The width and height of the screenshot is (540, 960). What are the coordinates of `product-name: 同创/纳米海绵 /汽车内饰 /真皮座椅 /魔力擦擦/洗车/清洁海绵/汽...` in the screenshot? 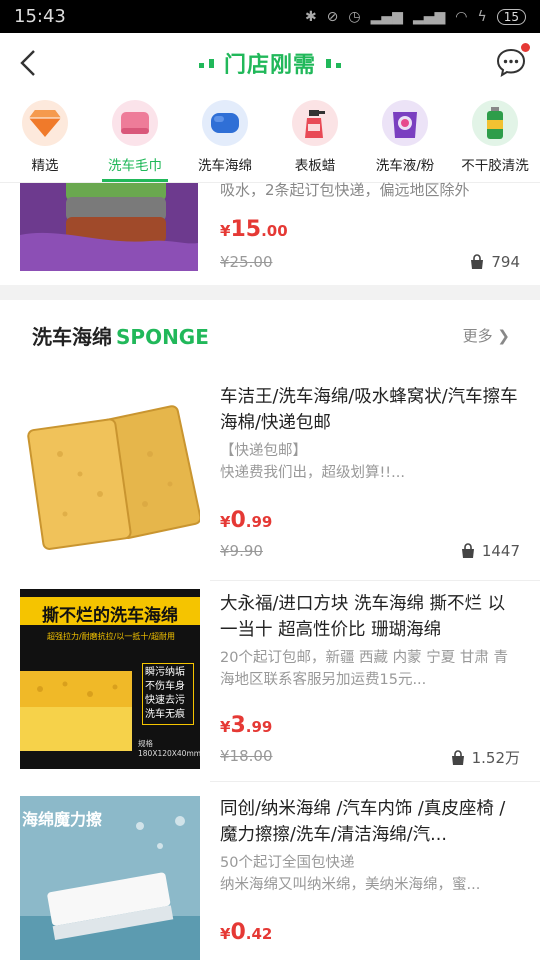 It's located at (363, 822).